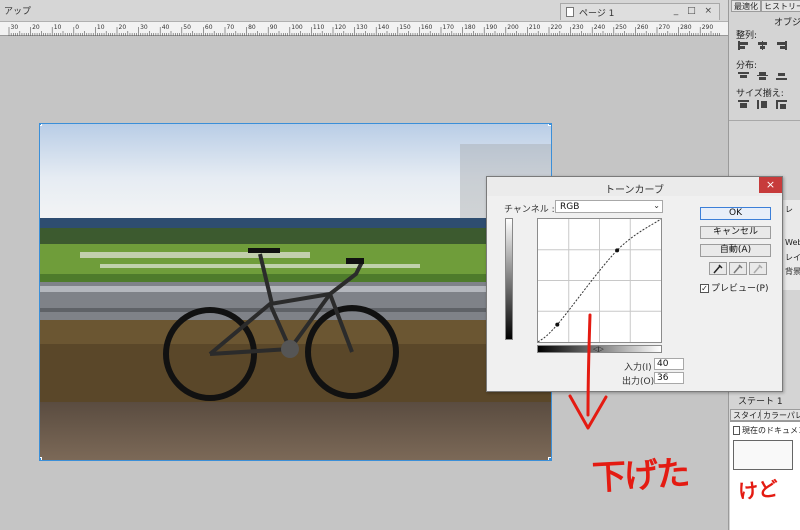  I want to click on cancel-button: キャンセル, so click(735, 232).